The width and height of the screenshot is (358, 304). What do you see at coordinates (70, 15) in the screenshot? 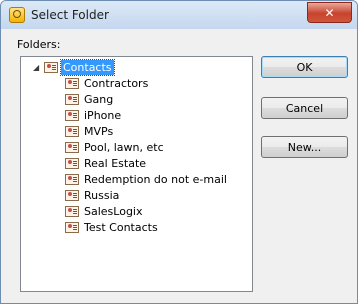
I see `window-title: Select Folder` at bounding box center [70, 15].